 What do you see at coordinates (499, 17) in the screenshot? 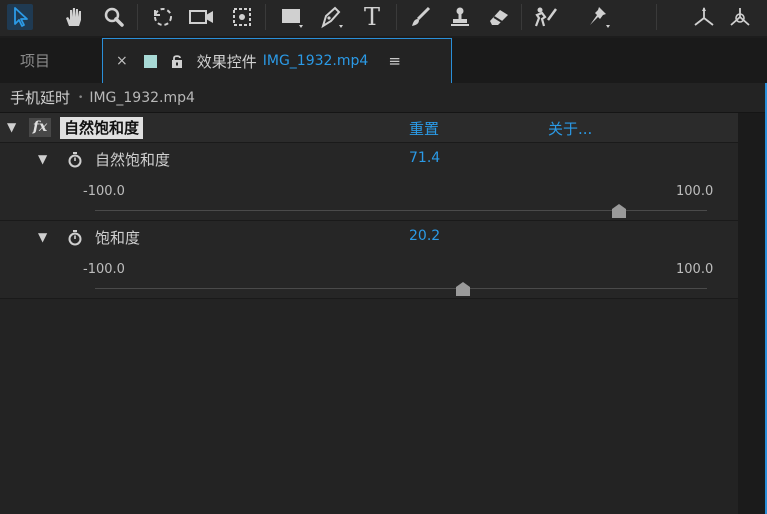
I see `eraser-icon` at bounding box center [499, 17].